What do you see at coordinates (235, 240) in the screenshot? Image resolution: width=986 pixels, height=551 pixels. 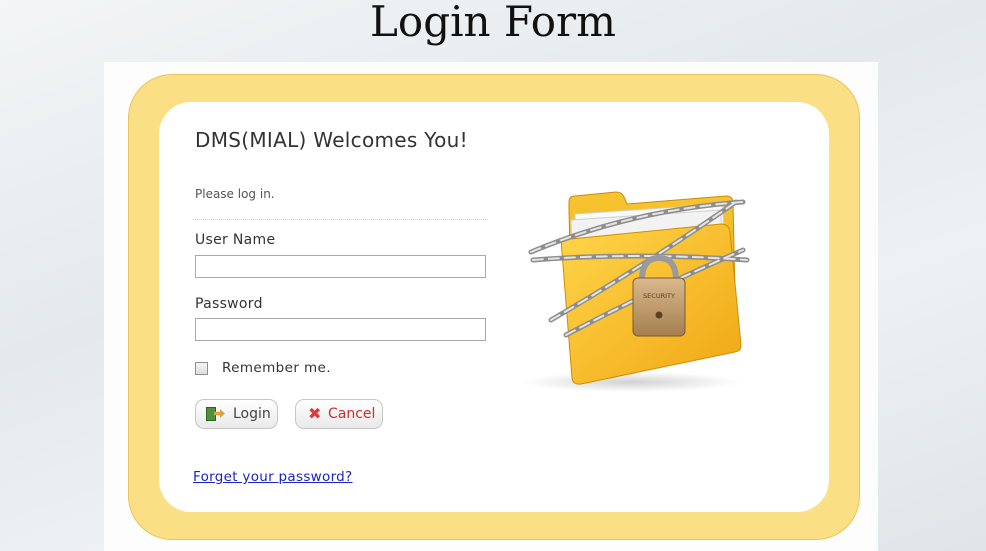 I see `username-label: User Name` at bounding box center [235, 240].